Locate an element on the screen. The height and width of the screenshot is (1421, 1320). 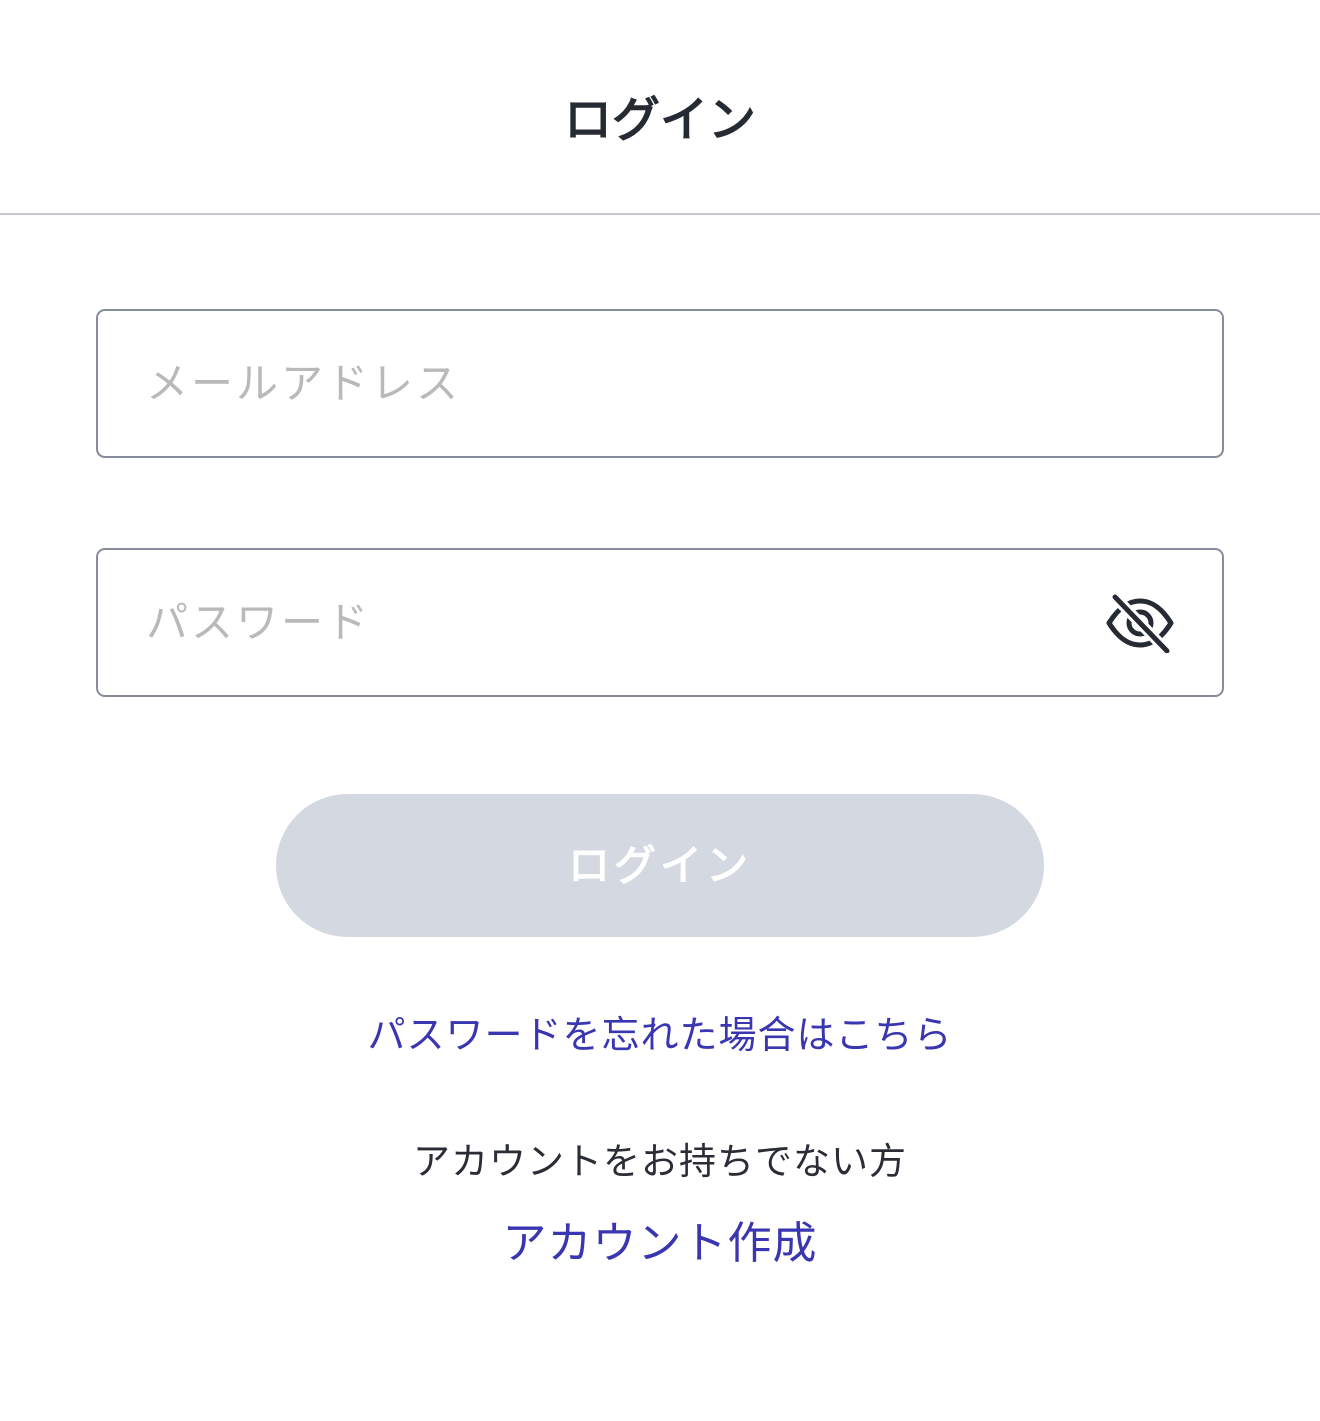
page-title: ログイン is located at coordinates (659, 120).